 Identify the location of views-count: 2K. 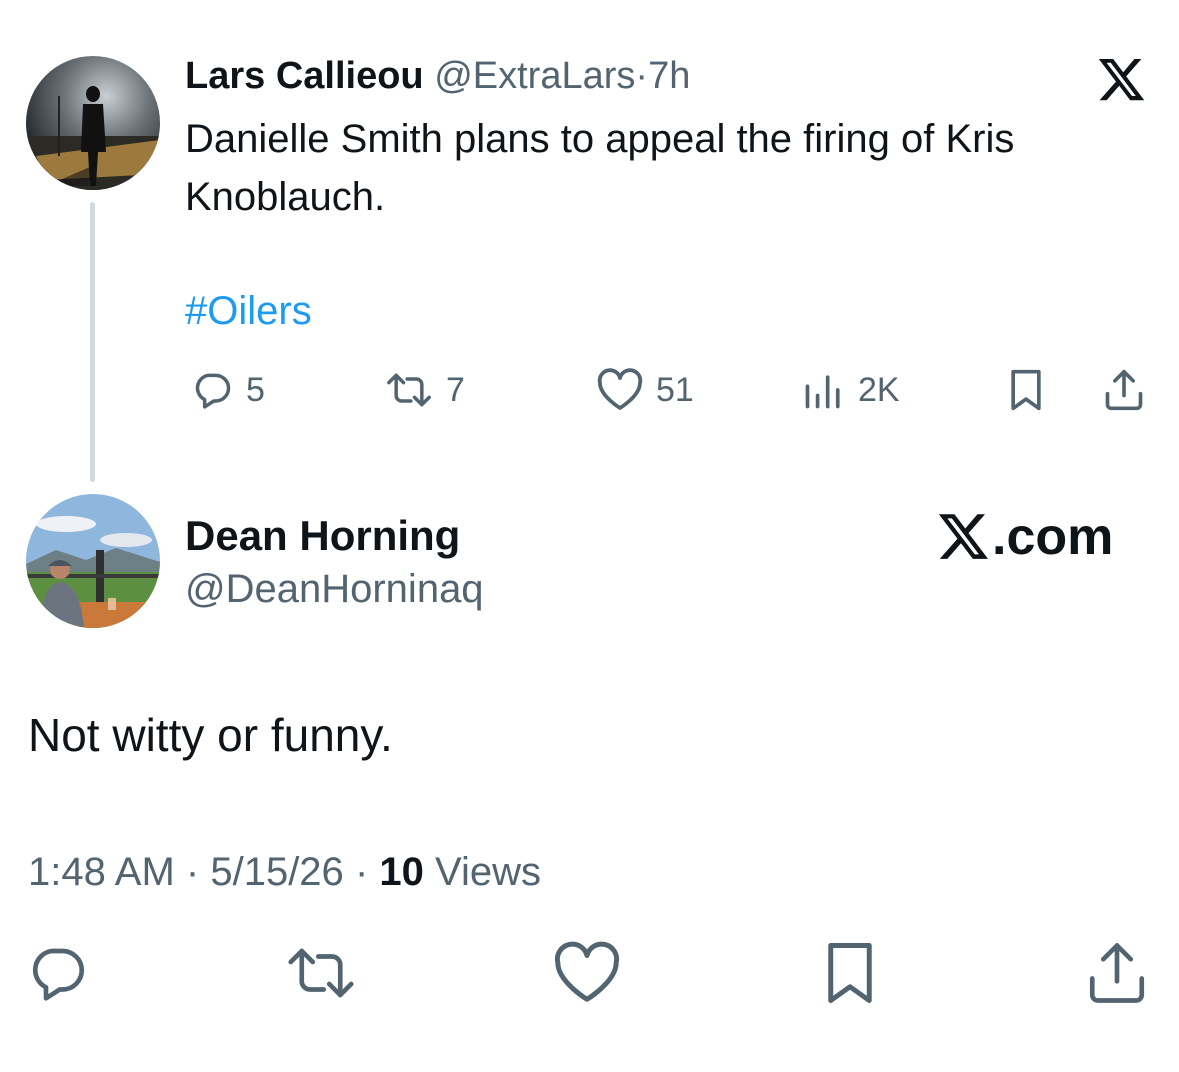
(879, 389).